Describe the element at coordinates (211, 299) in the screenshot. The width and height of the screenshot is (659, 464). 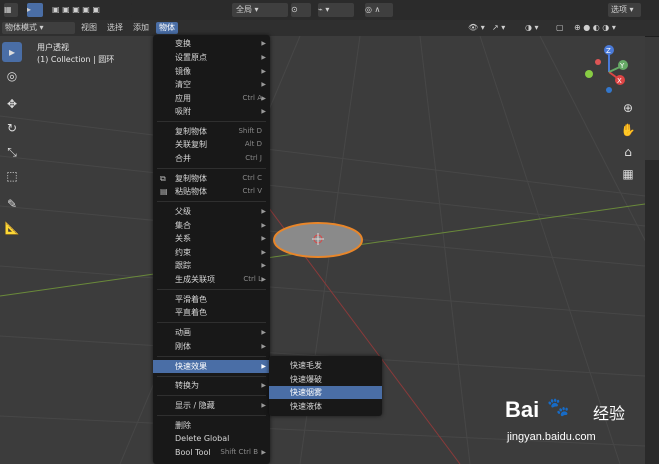
I see `menu-item-shade-smooth: 平滑着色` at that location.